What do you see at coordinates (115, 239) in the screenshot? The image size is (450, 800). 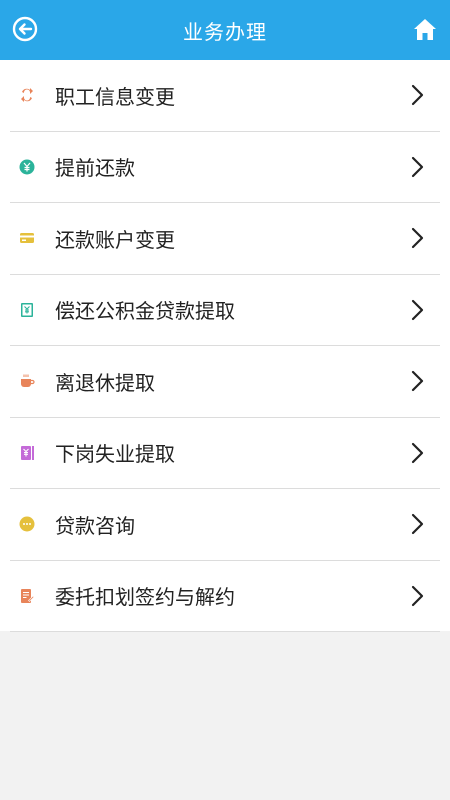 I see `menu-item-label: 还款账户变更` at bounding box center [115, 239].